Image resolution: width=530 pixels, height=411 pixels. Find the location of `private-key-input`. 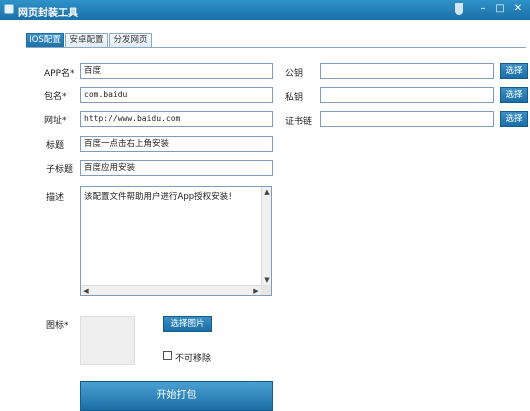

private-key-input is located at coordinates (407, 95).